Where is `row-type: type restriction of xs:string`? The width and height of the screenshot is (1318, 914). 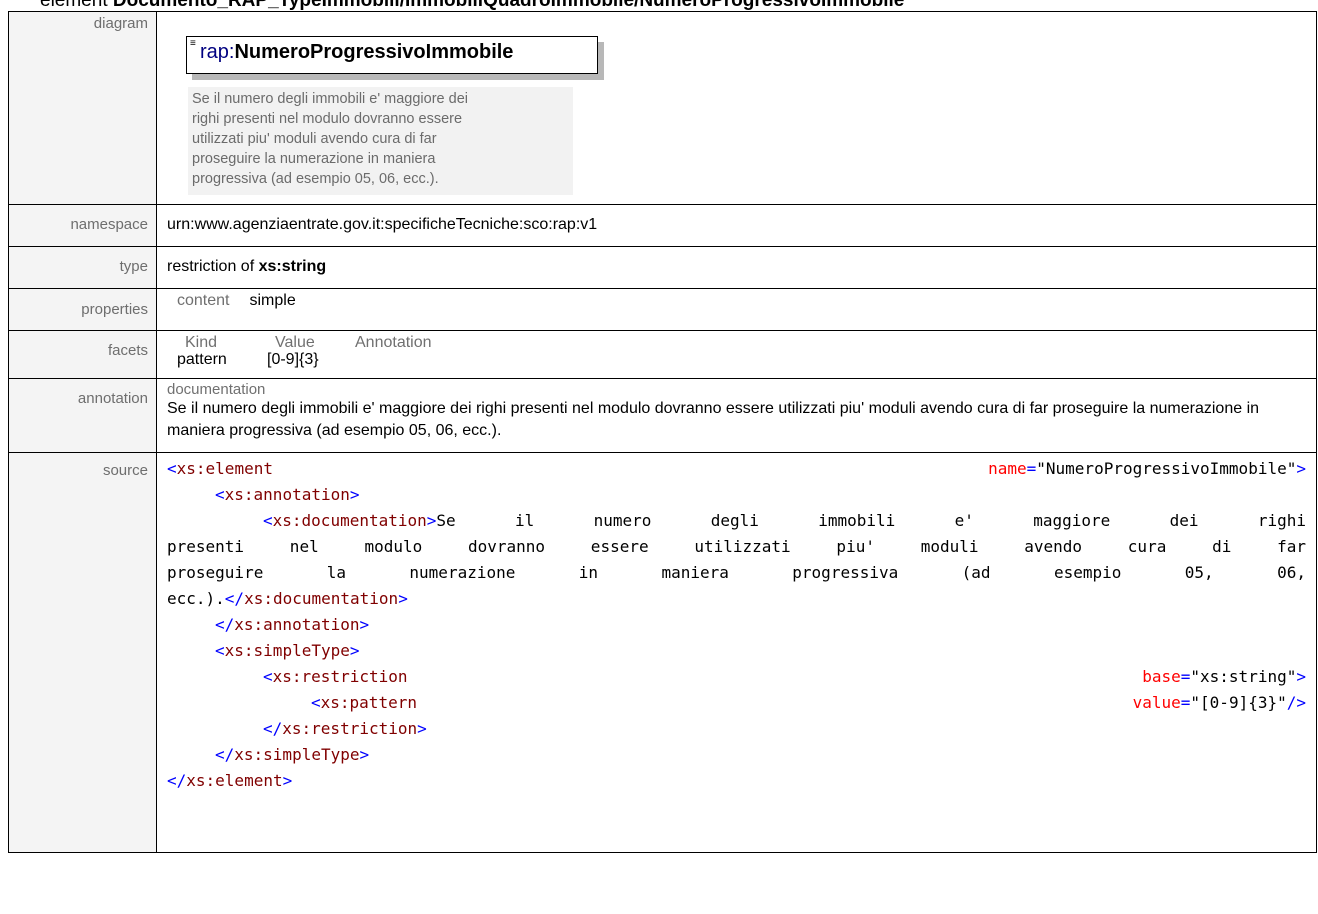
row-type: type restriction of xs:string is located at coordinates (662, 267).